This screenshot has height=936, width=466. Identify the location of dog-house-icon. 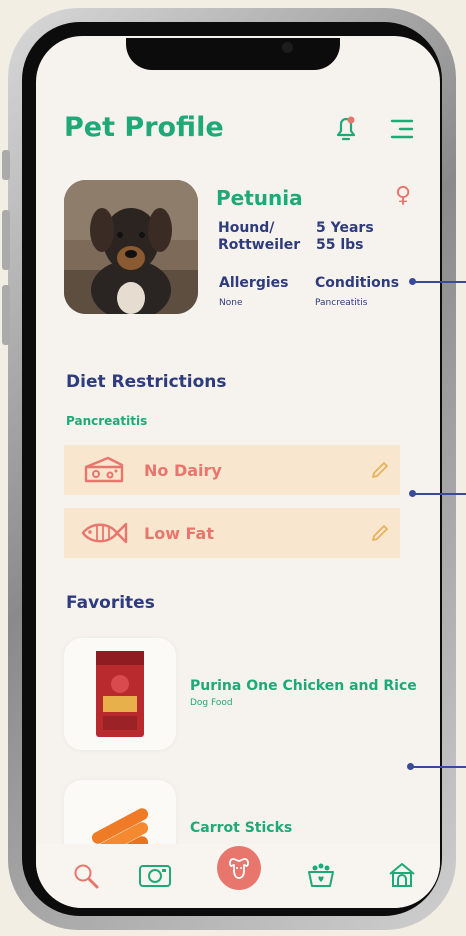
(402, 877).